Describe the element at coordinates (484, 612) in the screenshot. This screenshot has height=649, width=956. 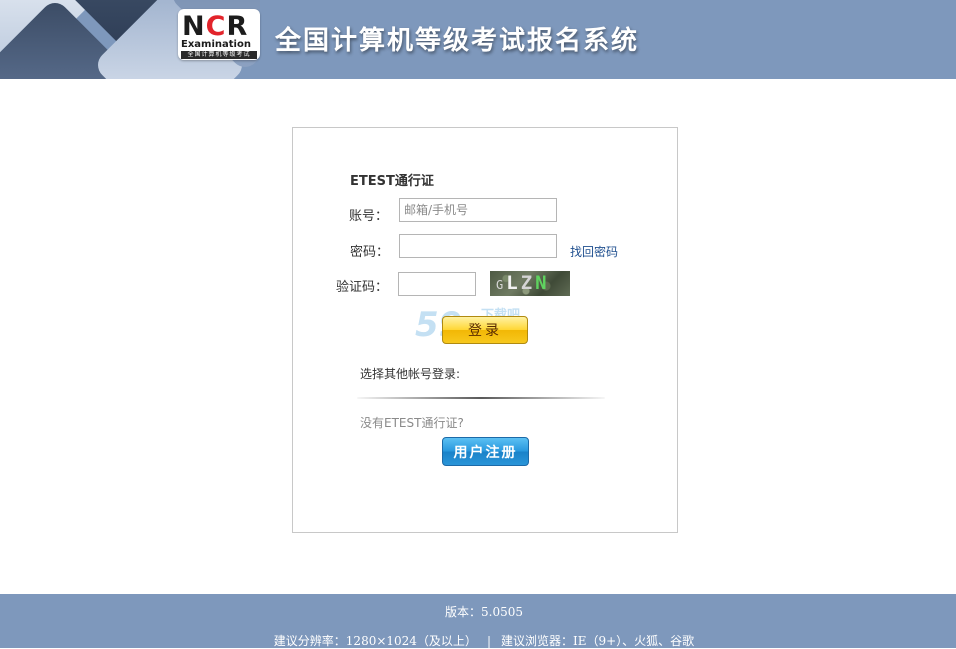
I see `version-text: 版本：5.0505` at that location.